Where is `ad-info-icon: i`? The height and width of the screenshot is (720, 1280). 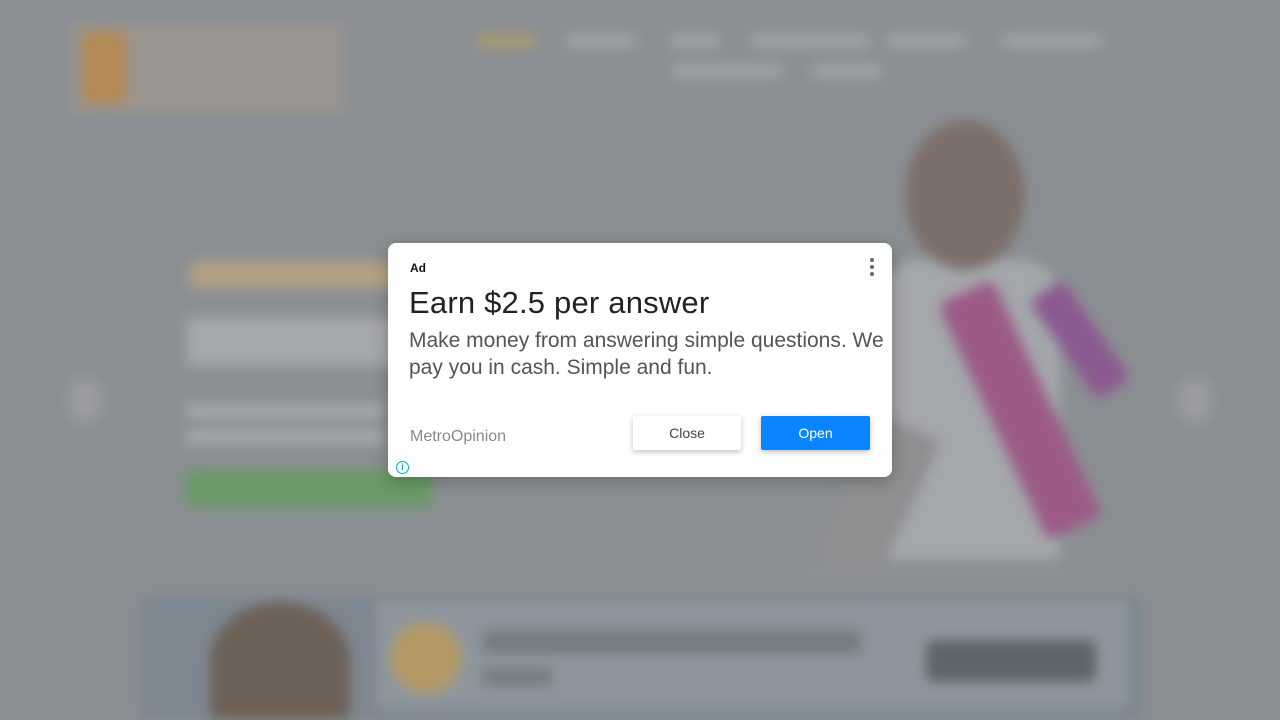
ad-info-icon: i is located at coordinates (402, 467).